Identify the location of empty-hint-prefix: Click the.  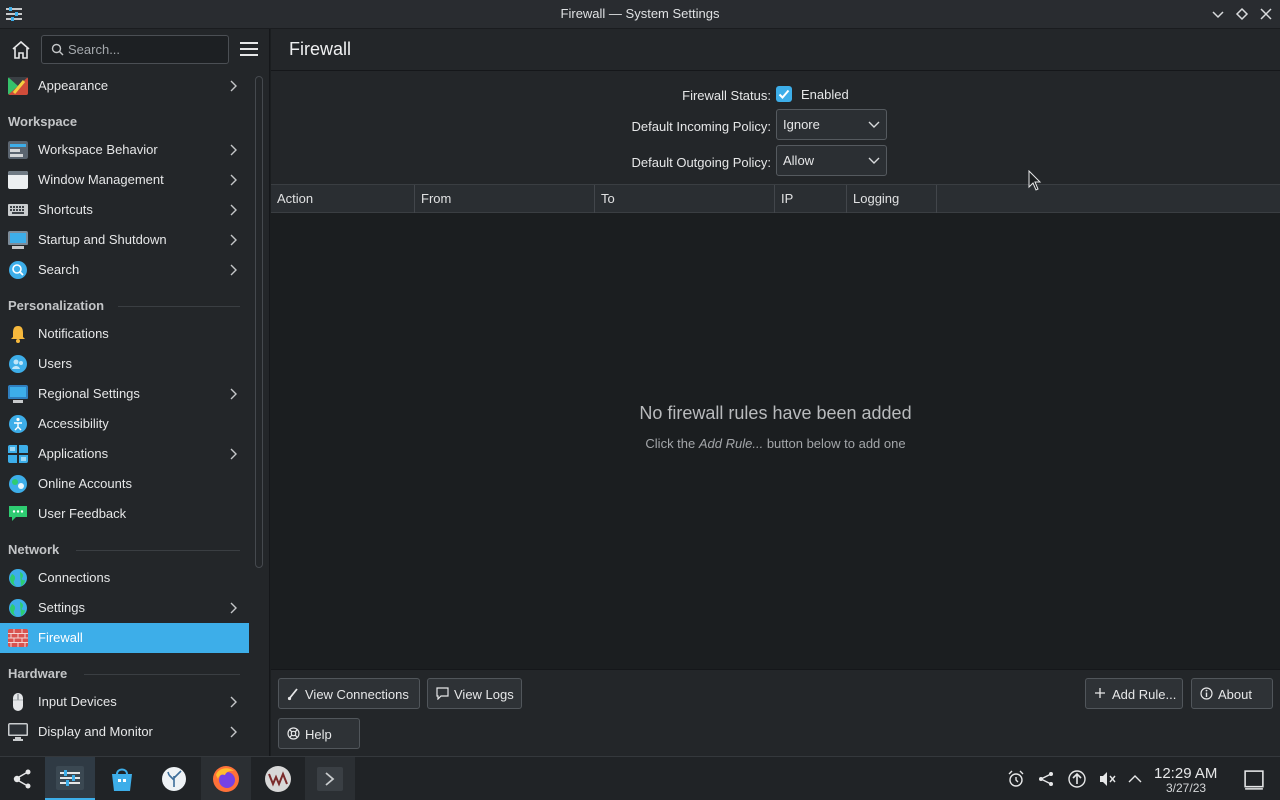
(672, 443).